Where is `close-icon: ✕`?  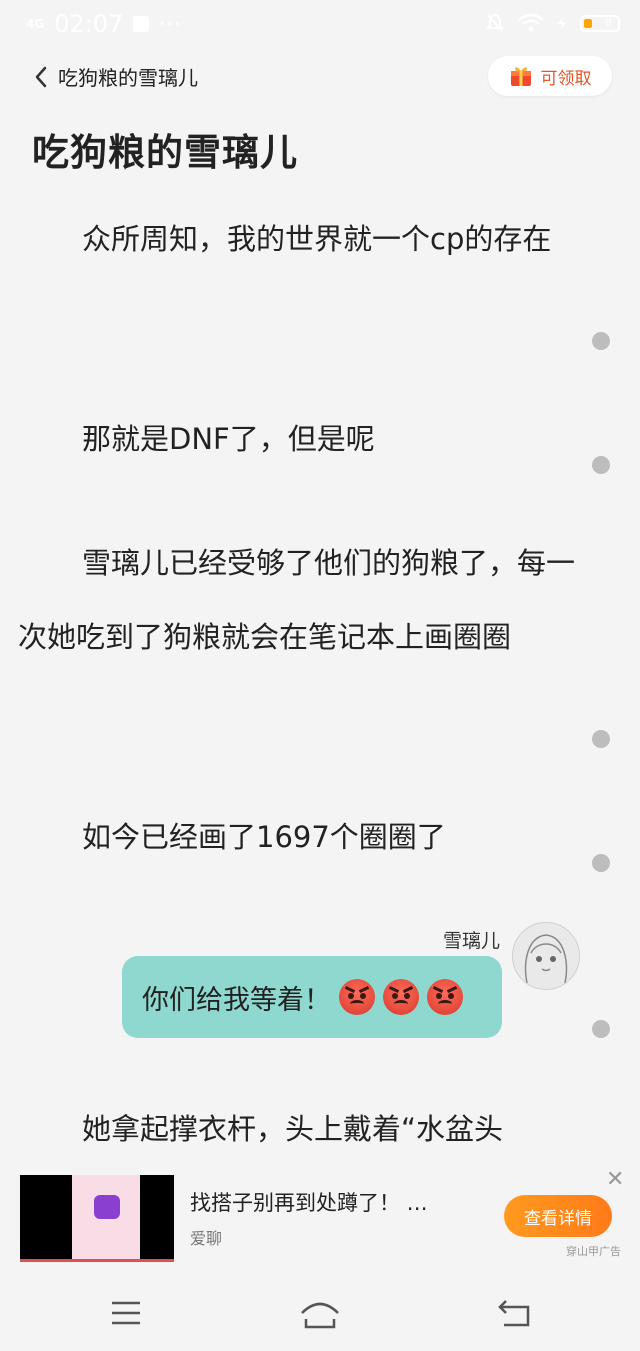
close-icon: ✕ is located at coordinates (615, 1179).